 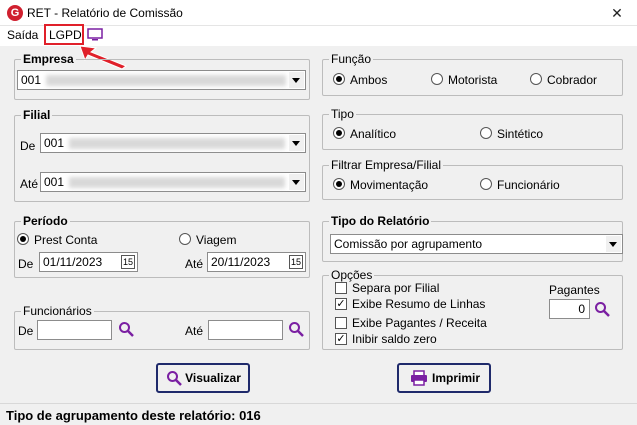 I want to click on menu-saida: Saída, so click(x=22, y=35).